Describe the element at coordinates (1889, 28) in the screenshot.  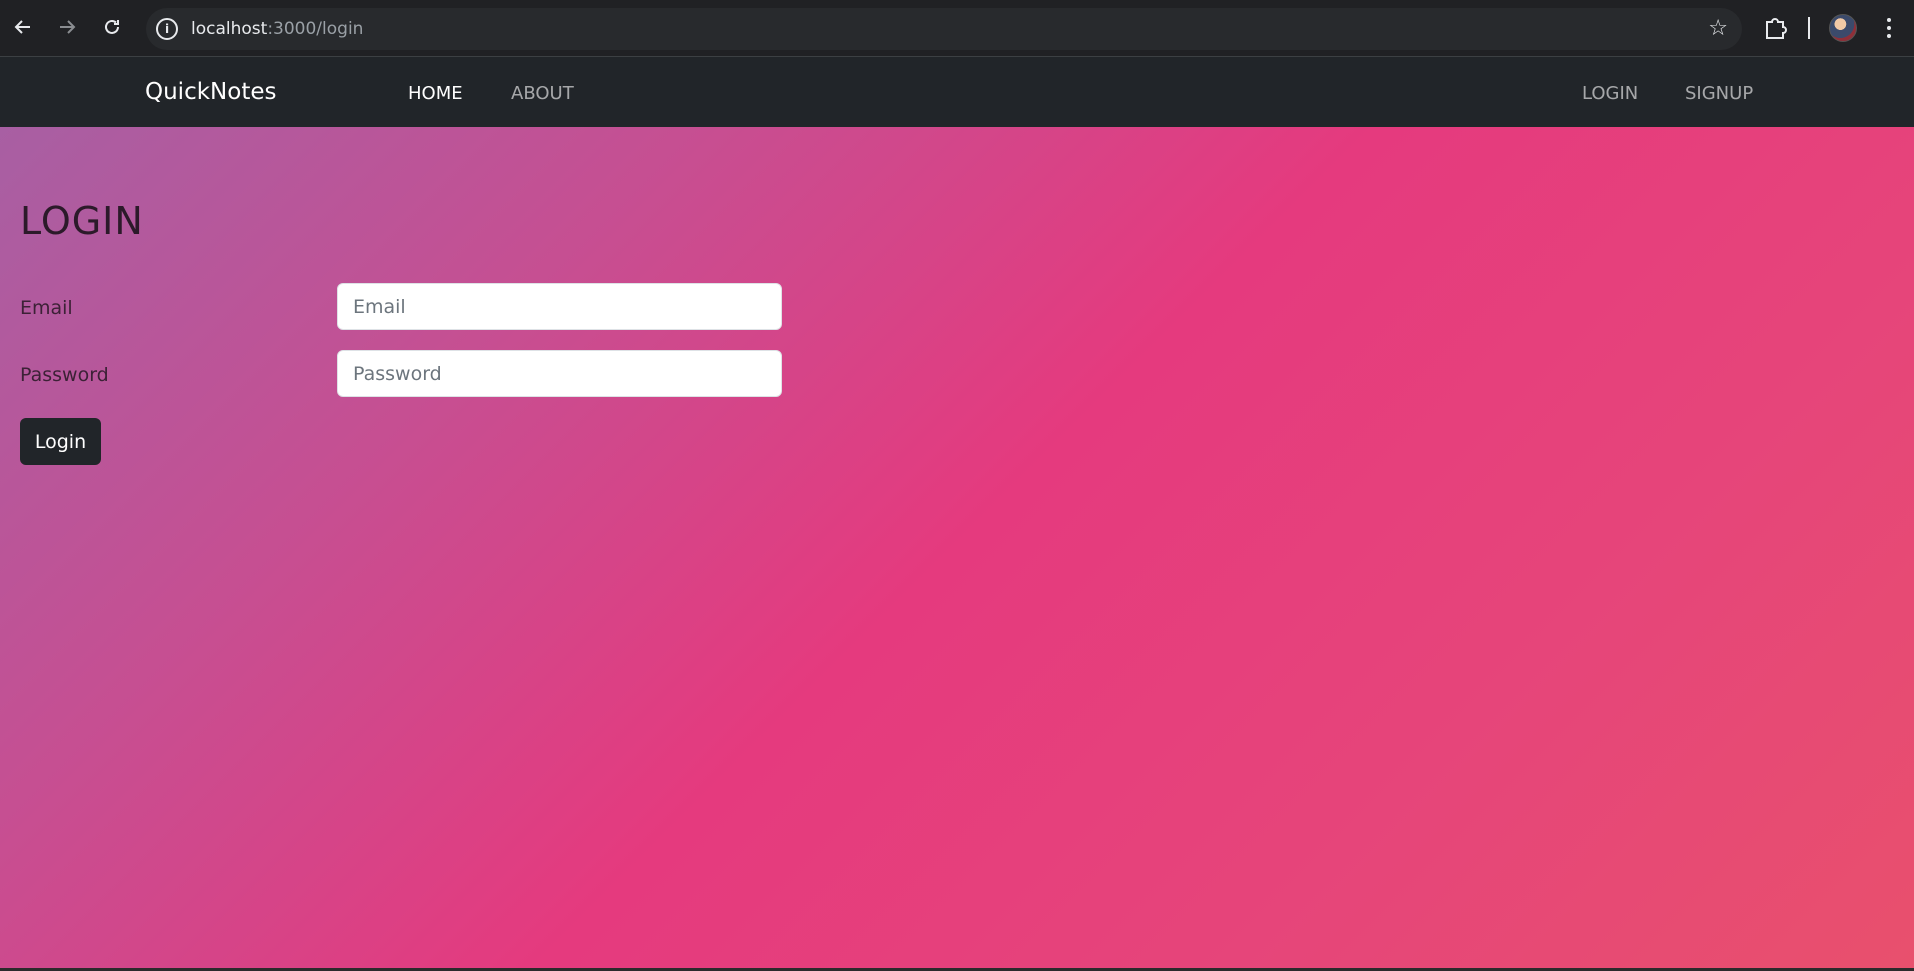
I see `kebab-icon` at that location.